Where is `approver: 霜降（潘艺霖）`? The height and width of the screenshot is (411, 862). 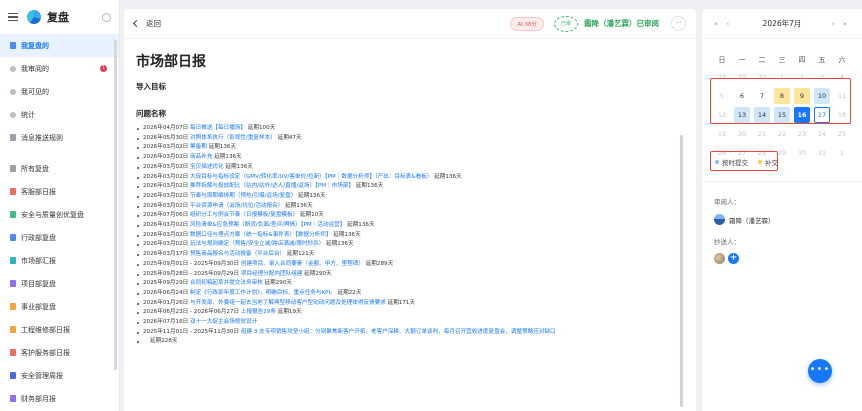 approver: 霜降（潘艺霖） is located at coordinates (744, 219).